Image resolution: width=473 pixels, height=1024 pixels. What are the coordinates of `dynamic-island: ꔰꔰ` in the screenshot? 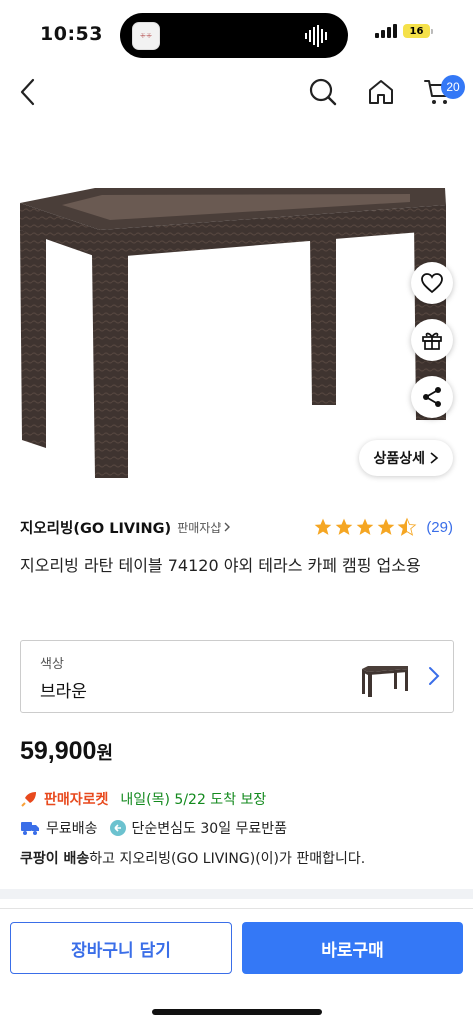 It's located at (234, 35).